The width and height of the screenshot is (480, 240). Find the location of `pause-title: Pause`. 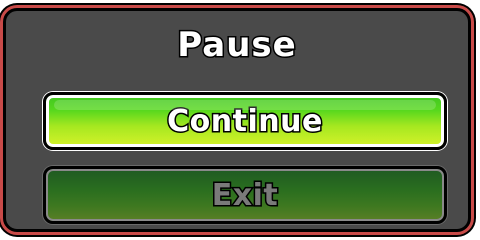

pause-title: Pause is located at coordinates (236, 45).